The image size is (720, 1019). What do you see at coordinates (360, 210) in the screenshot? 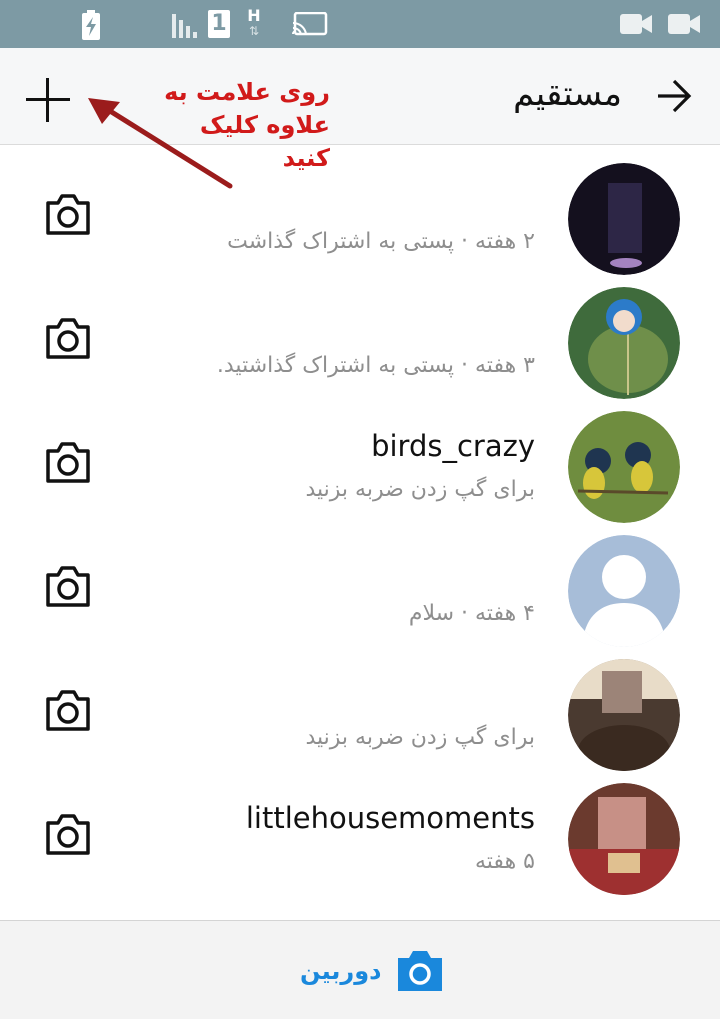
I see `list-item: ۲ هفته · پستی به اشتراک گذاشت` at bounding box center [360, 210].